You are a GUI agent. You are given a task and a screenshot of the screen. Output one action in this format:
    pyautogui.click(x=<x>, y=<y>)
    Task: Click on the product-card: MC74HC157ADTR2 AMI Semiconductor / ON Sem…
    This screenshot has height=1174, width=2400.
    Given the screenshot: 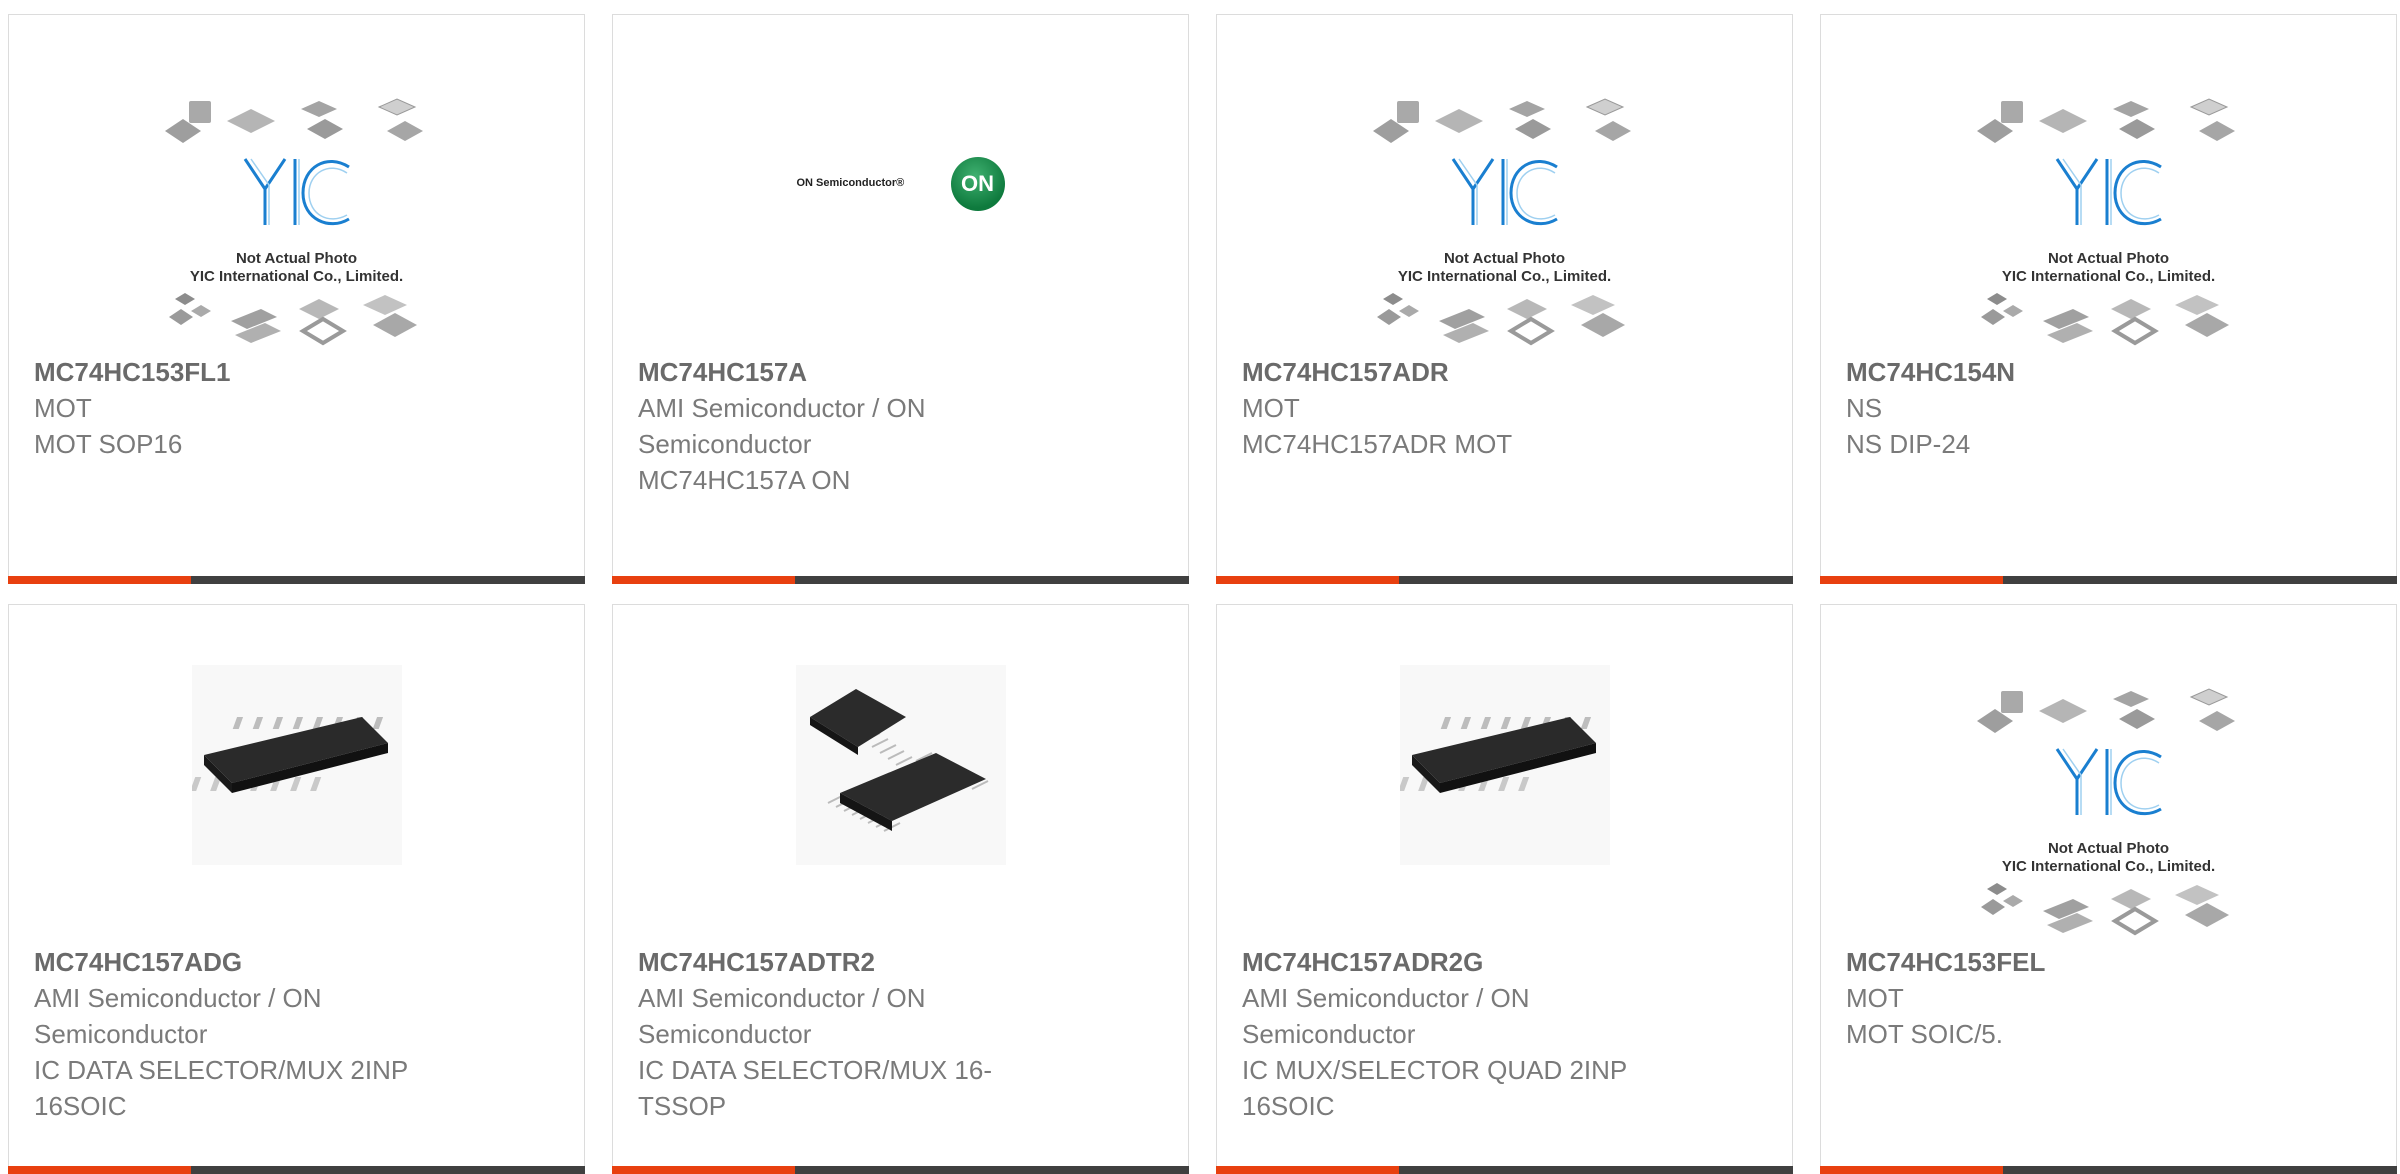 What is the action you would take?
    pyautogui.click(x=900, y=889)
    